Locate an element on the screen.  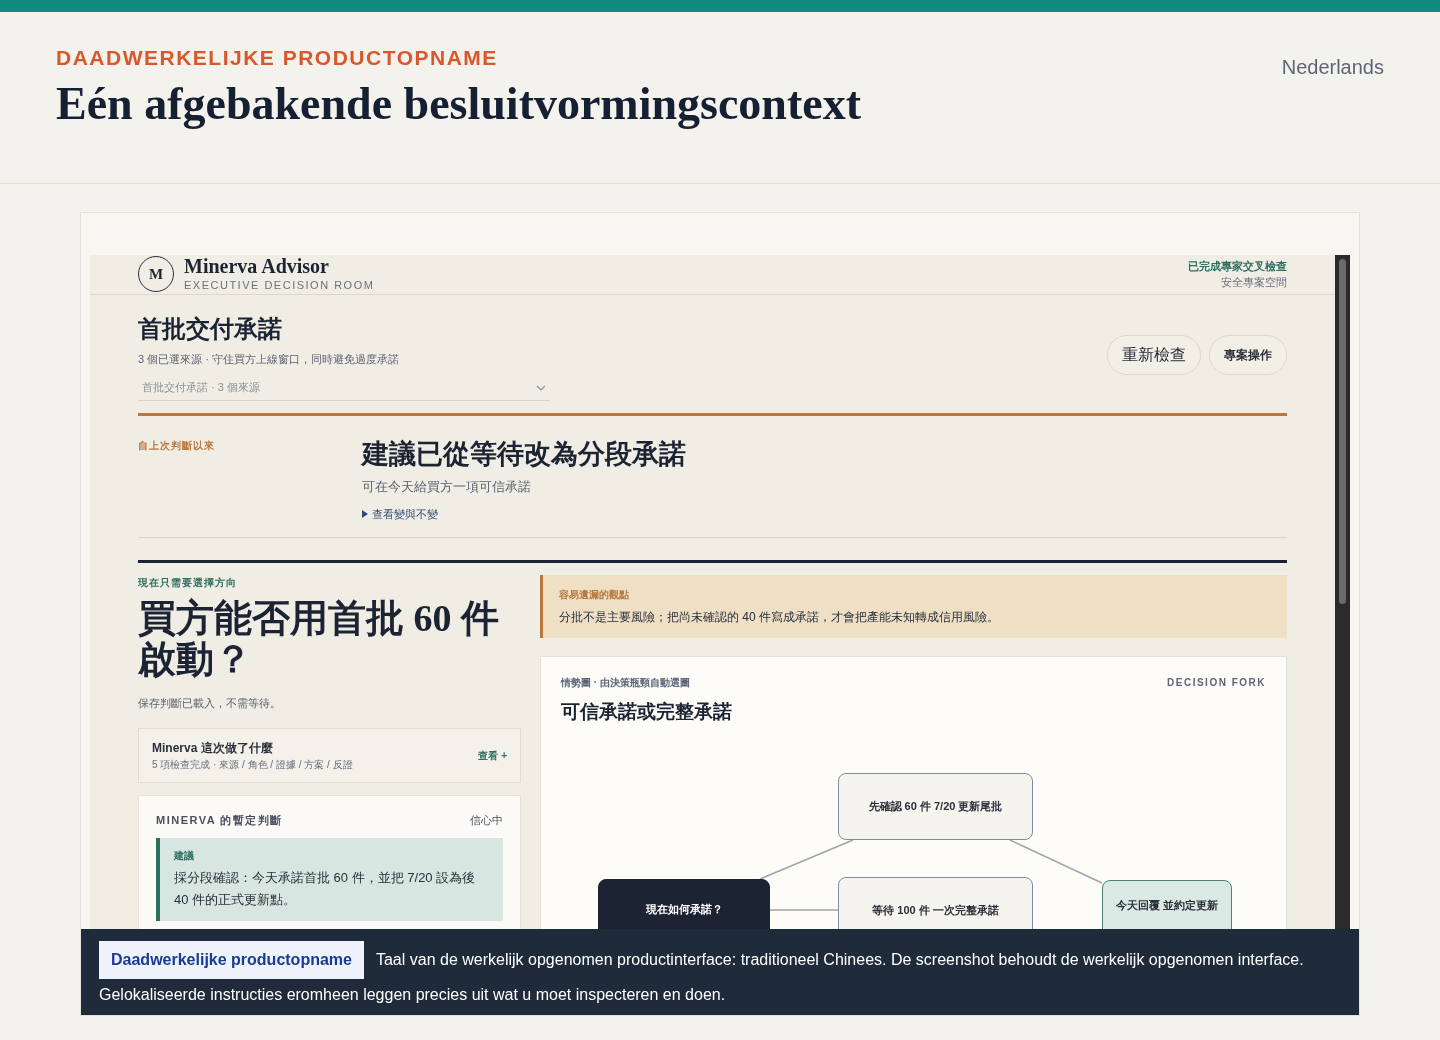
caption-badge: Daadwerkelijke productopname is located at coordinates (231, 960).